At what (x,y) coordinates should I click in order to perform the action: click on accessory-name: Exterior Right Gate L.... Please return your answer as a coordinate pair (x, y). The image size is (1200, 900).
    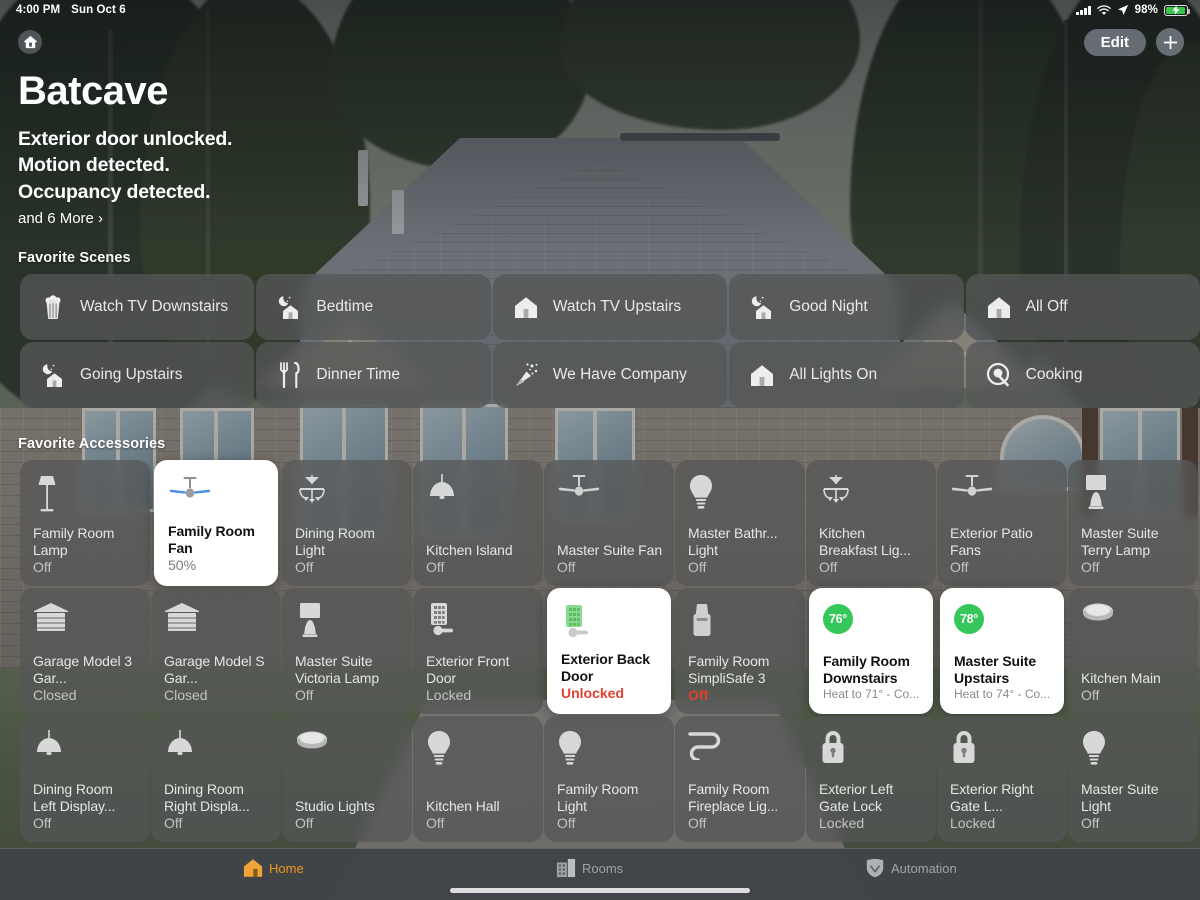
    Looking at the image, I should click on (992, 797).